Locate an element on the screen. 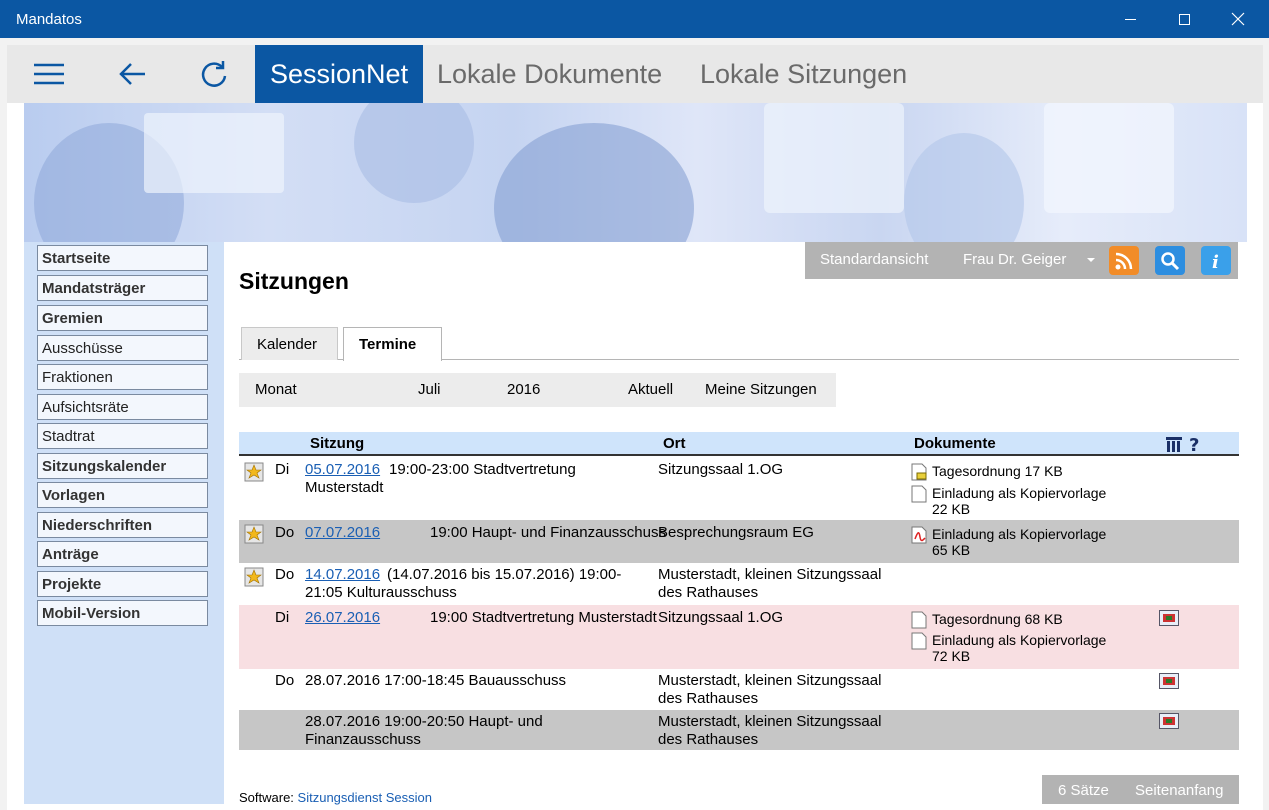 The height and width of the screenshot is (810, 1269). window-frame-left is located at coordinates (3, 424).